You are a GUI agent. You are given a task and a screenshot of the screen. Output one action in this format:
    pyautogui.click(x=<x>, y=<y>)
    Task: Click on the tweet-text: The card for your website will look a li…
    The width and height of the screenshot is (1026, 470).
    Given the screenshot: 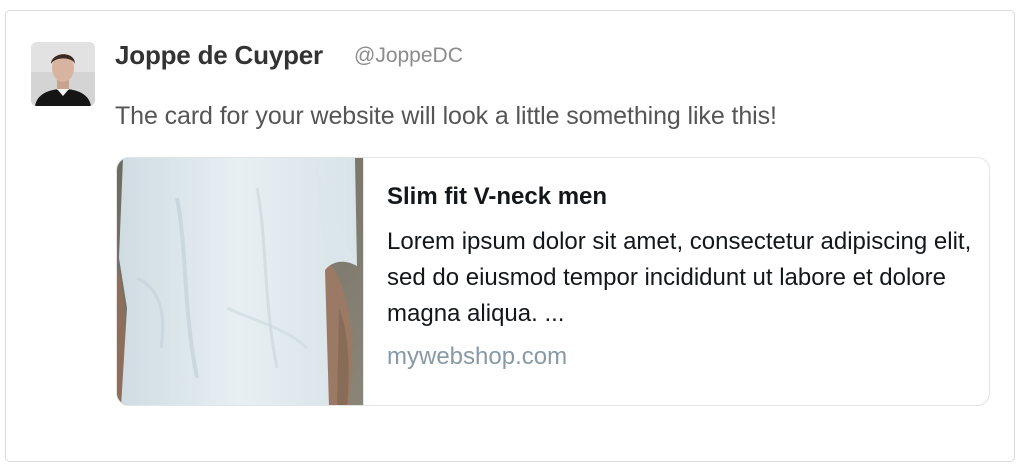 What is the action you would take?
    pyautogui.click(x=446, y=116)
    